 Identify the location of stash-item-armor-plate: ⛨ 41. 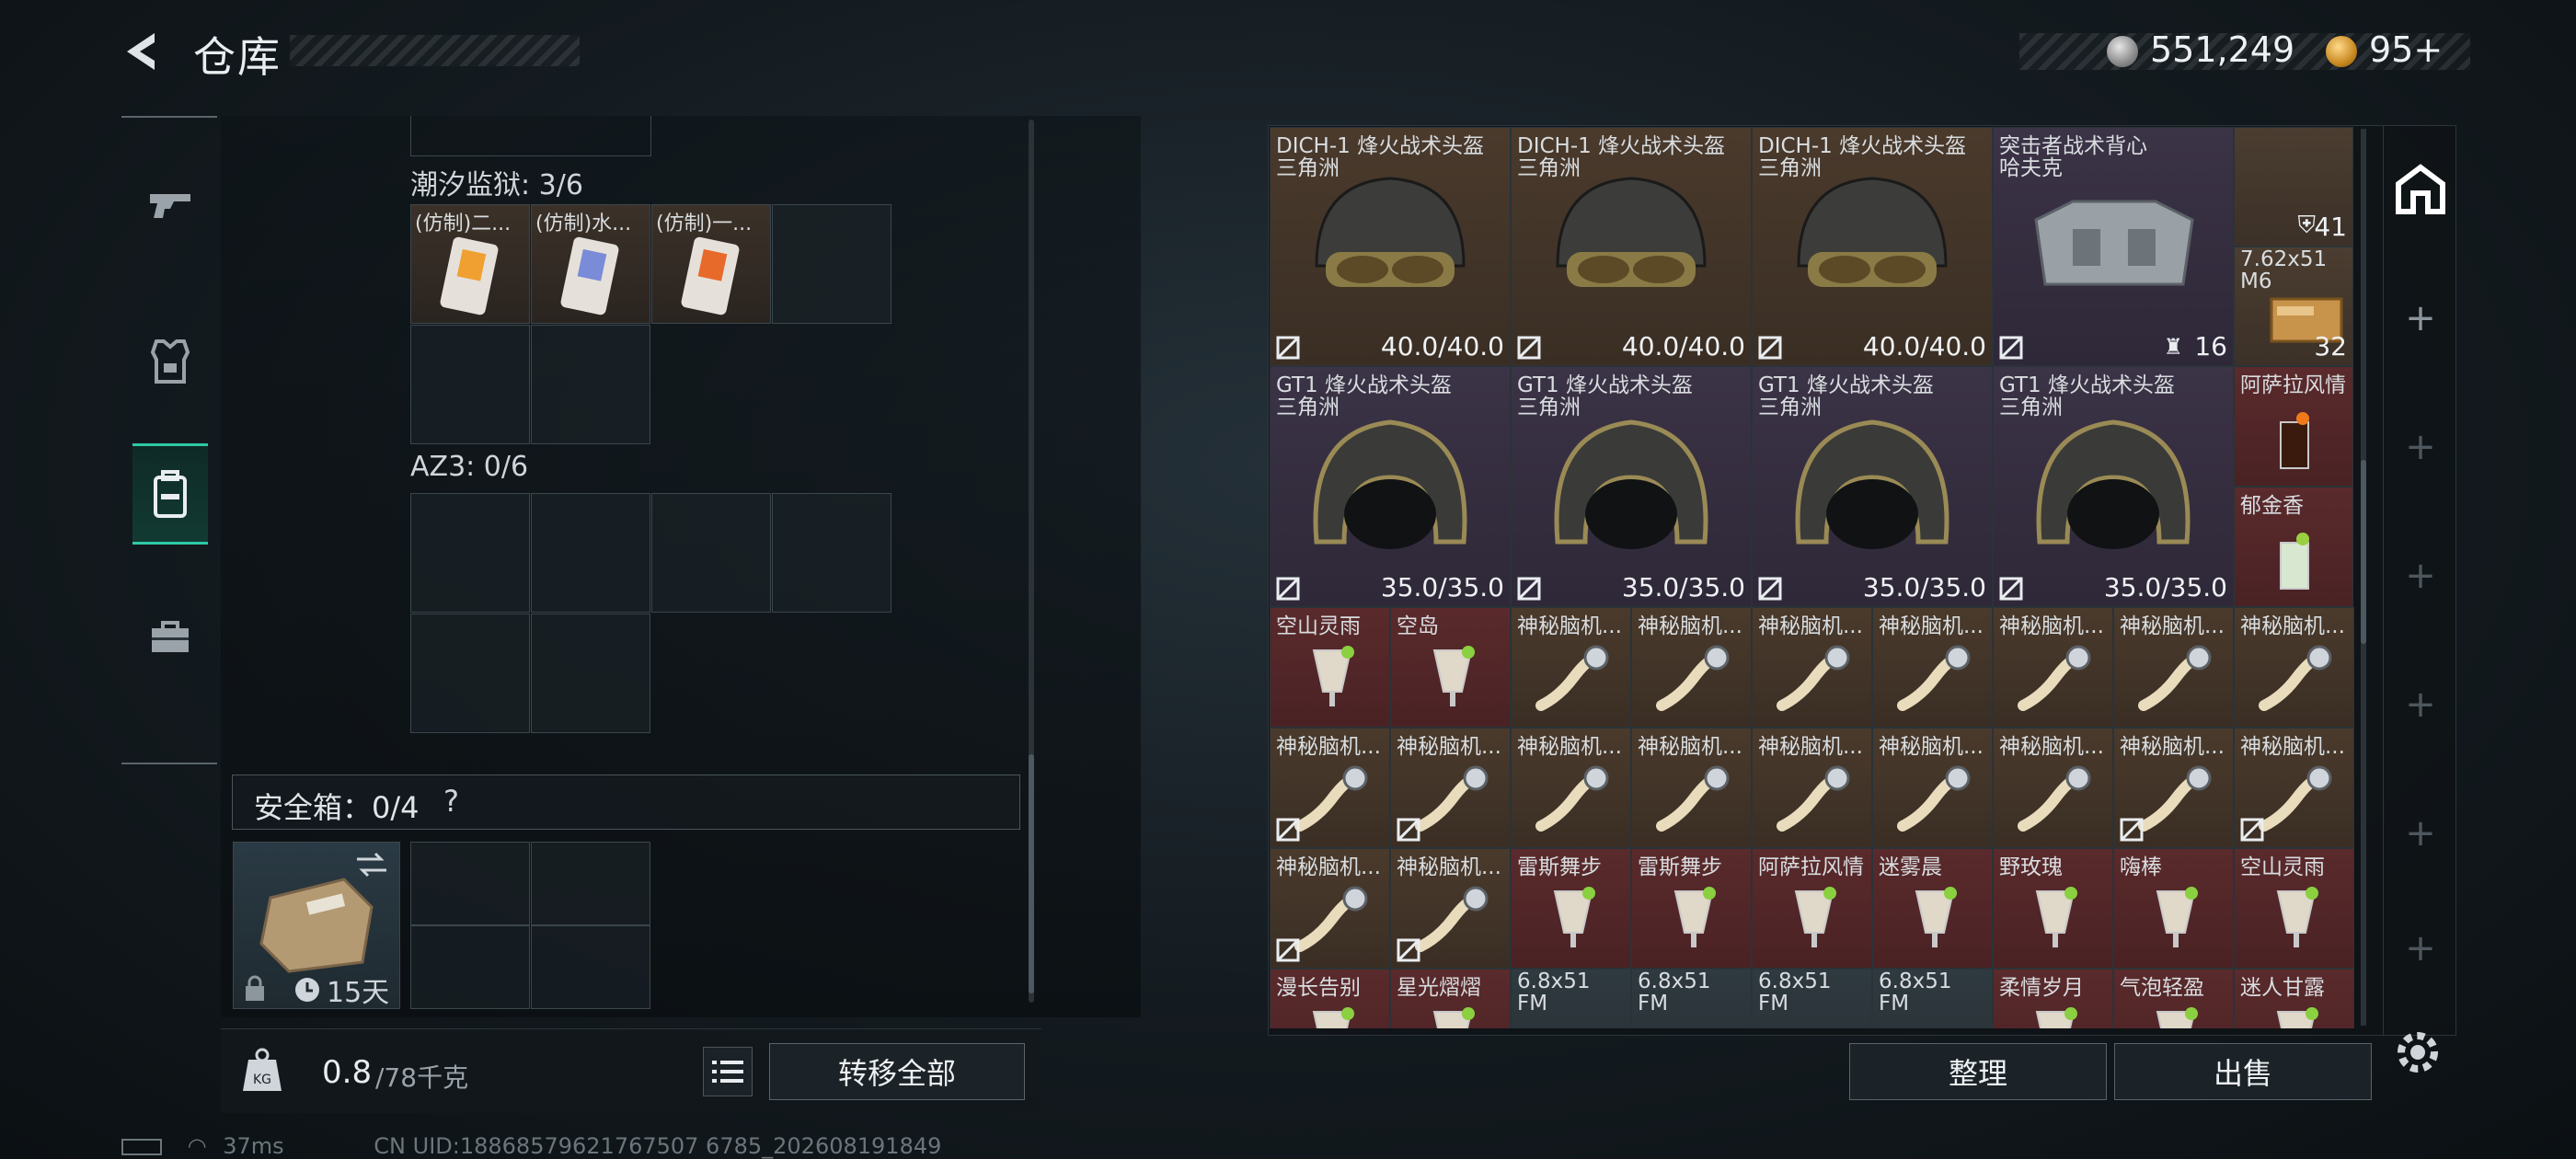
(2293, 187).